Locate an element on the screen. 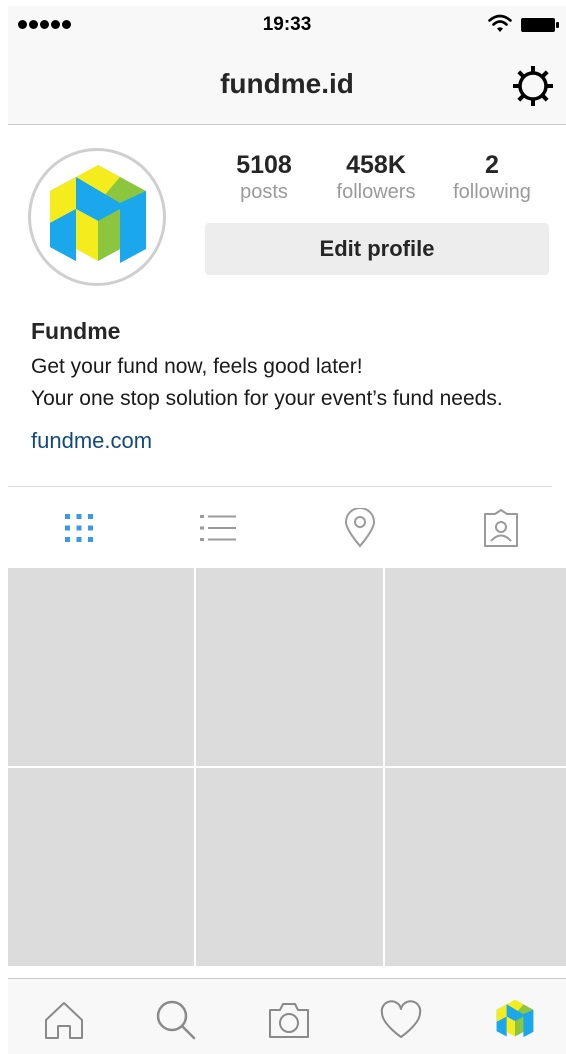 This screenshot has height=1054, width=566. following-stat: 2 following is located at coordinates (492, 177).